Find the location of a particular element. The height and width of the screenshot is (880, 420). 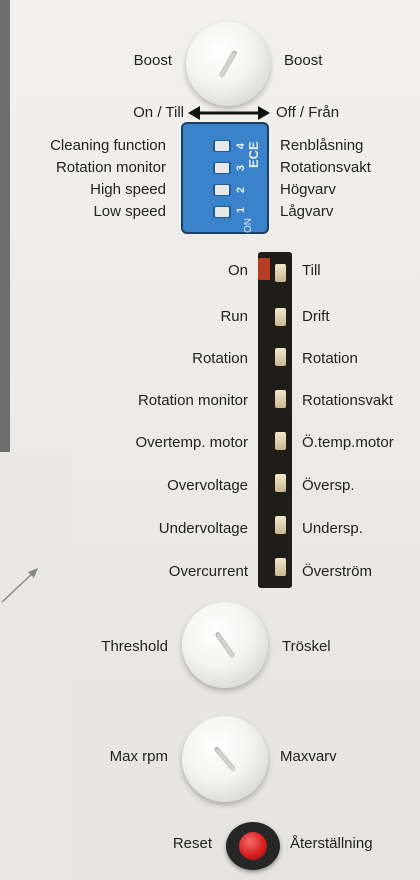

led-run is located at coordinates (280, 317).